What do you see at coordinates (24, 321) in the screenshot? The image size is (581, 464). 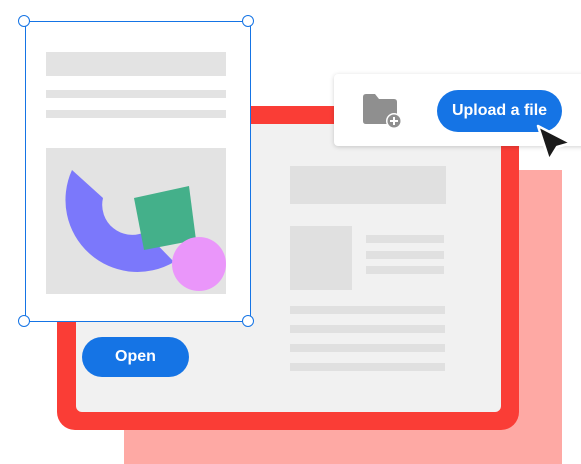 I see `resize-handle-bottom-left` at bounding box center [24, 321].